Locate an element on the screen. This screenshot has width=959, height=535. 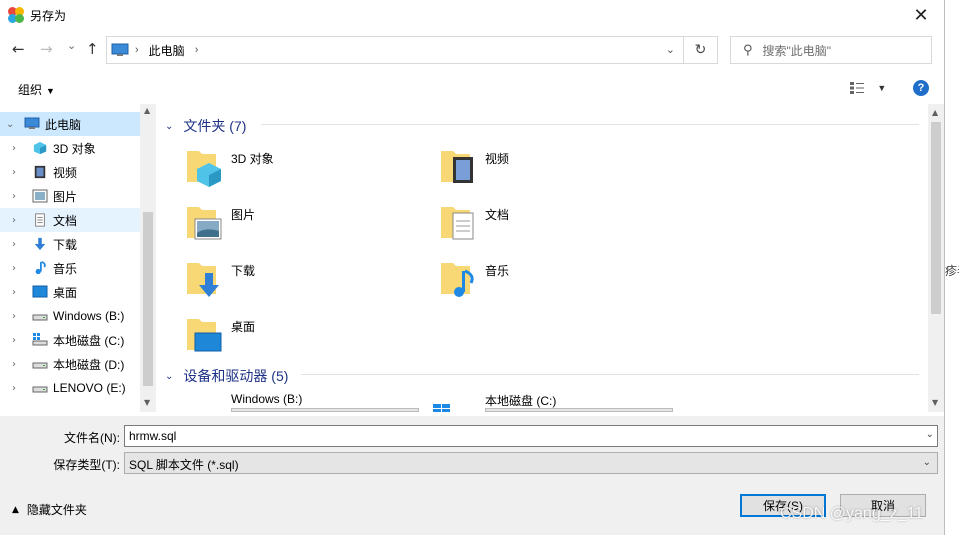
sidebar-item-windows-b: › Windows (B:) is located at coordinates (70, 316).